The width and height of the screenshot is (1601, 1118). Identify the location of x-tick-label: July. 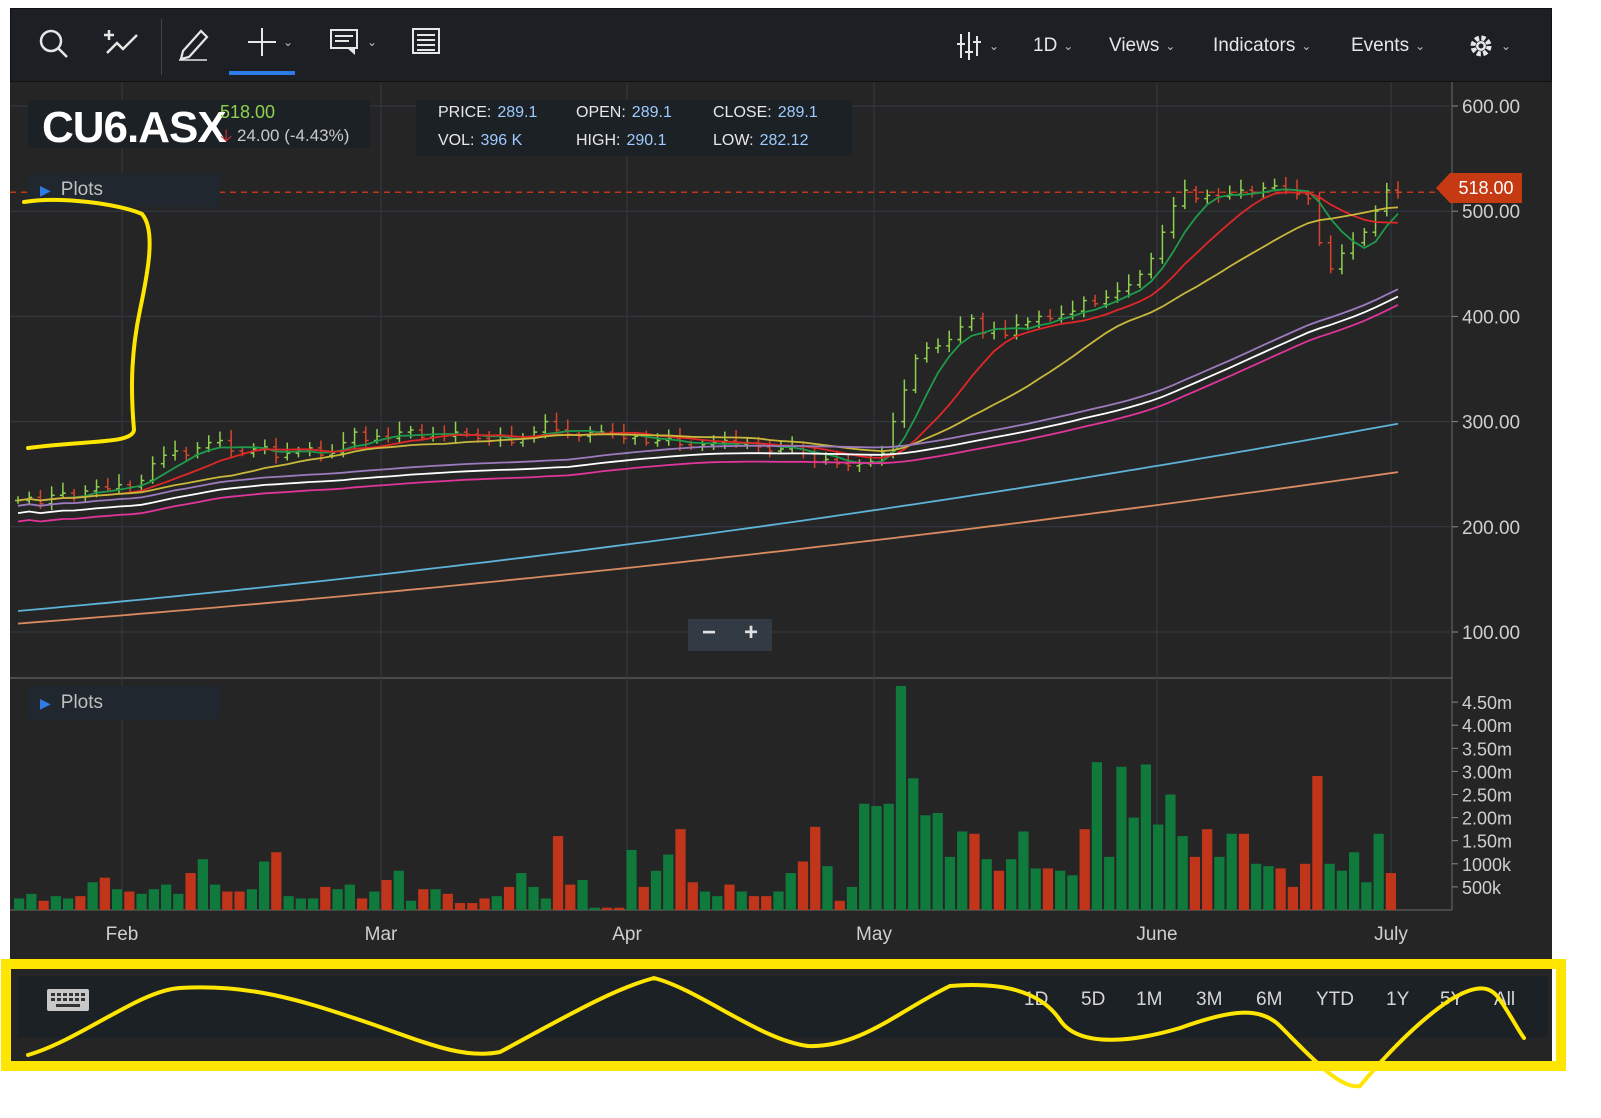
(1391, 934).